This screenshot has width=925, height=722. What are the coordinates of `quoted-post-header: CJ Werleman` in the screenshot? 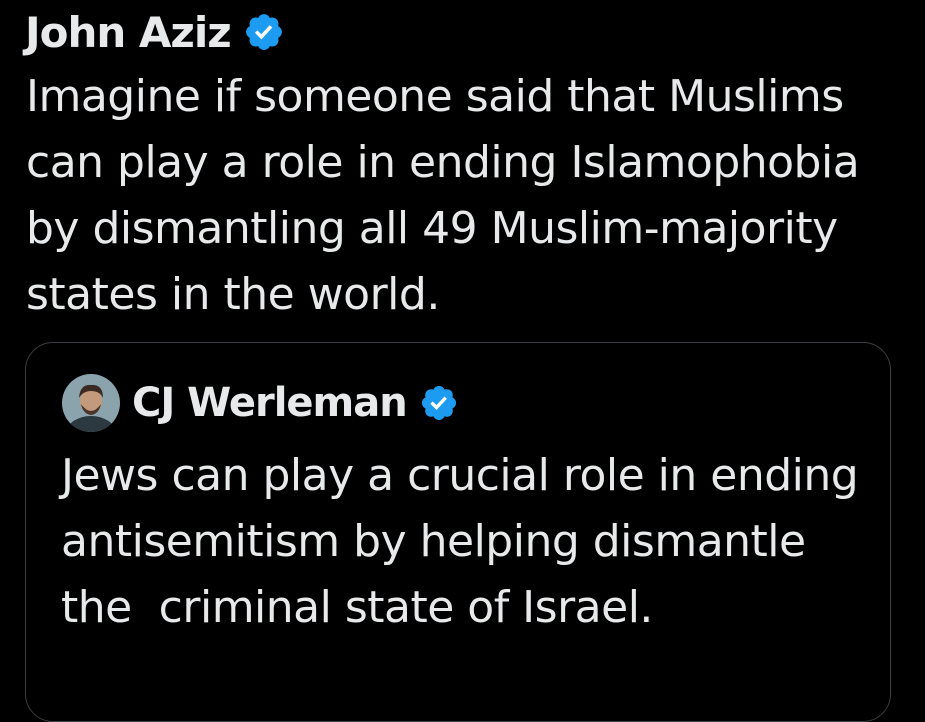 It's located at (260, 403).